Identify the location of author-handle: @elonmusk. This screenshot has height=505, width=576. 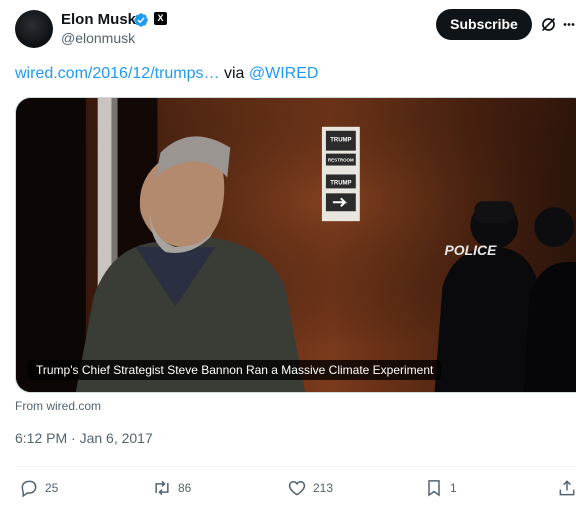
(98, 38).